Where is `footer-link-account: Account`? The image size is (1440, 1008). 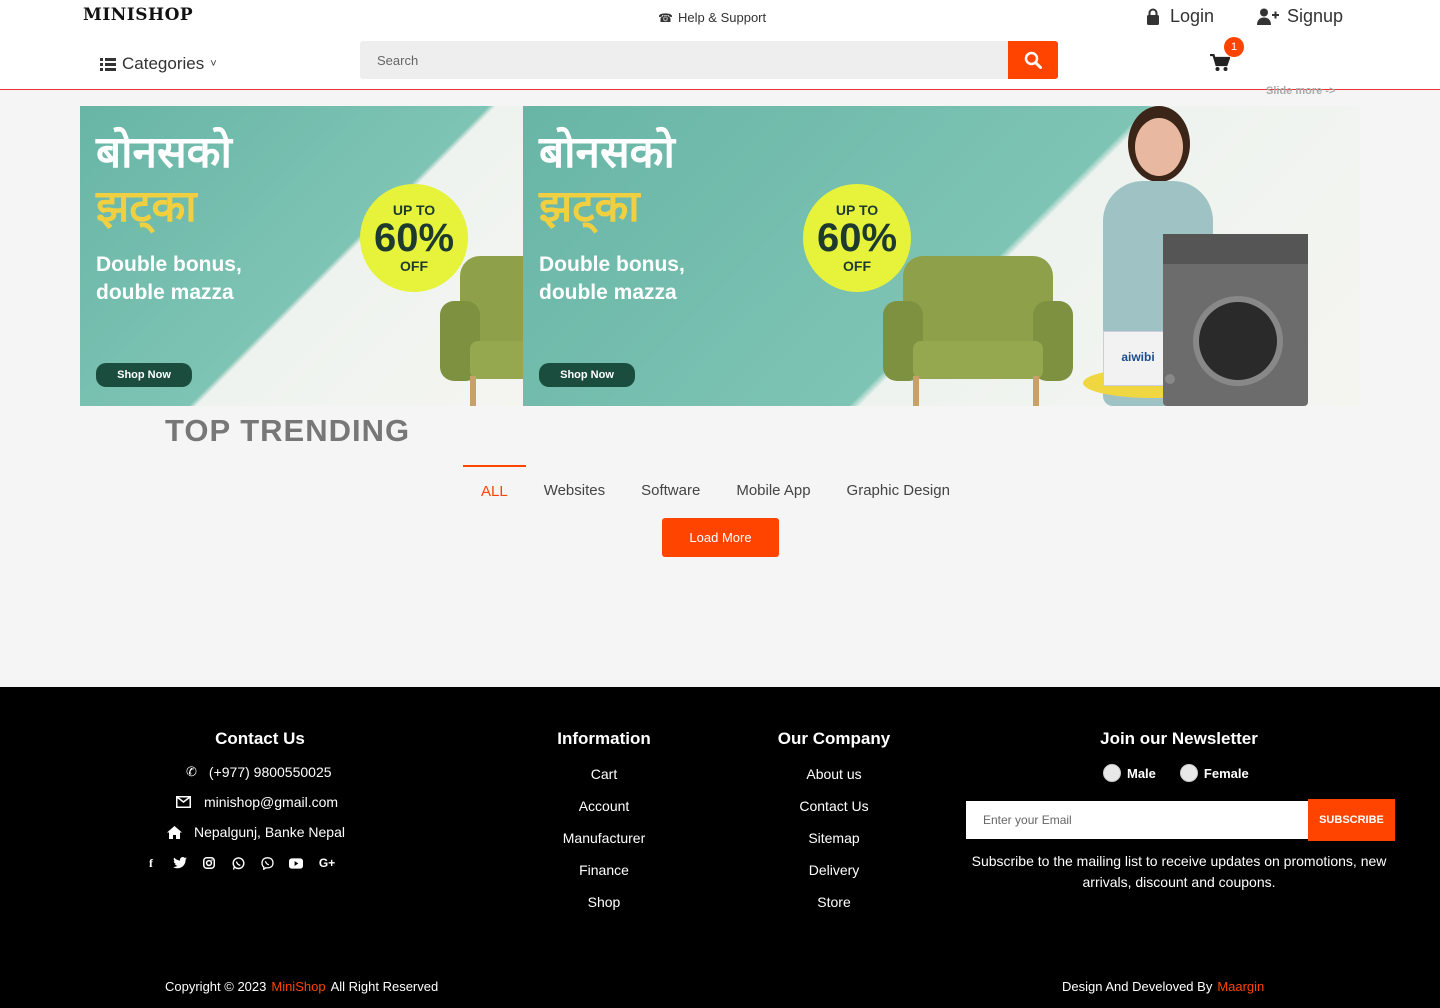 footer-link-account: Account is located at coordinates (604, 813).